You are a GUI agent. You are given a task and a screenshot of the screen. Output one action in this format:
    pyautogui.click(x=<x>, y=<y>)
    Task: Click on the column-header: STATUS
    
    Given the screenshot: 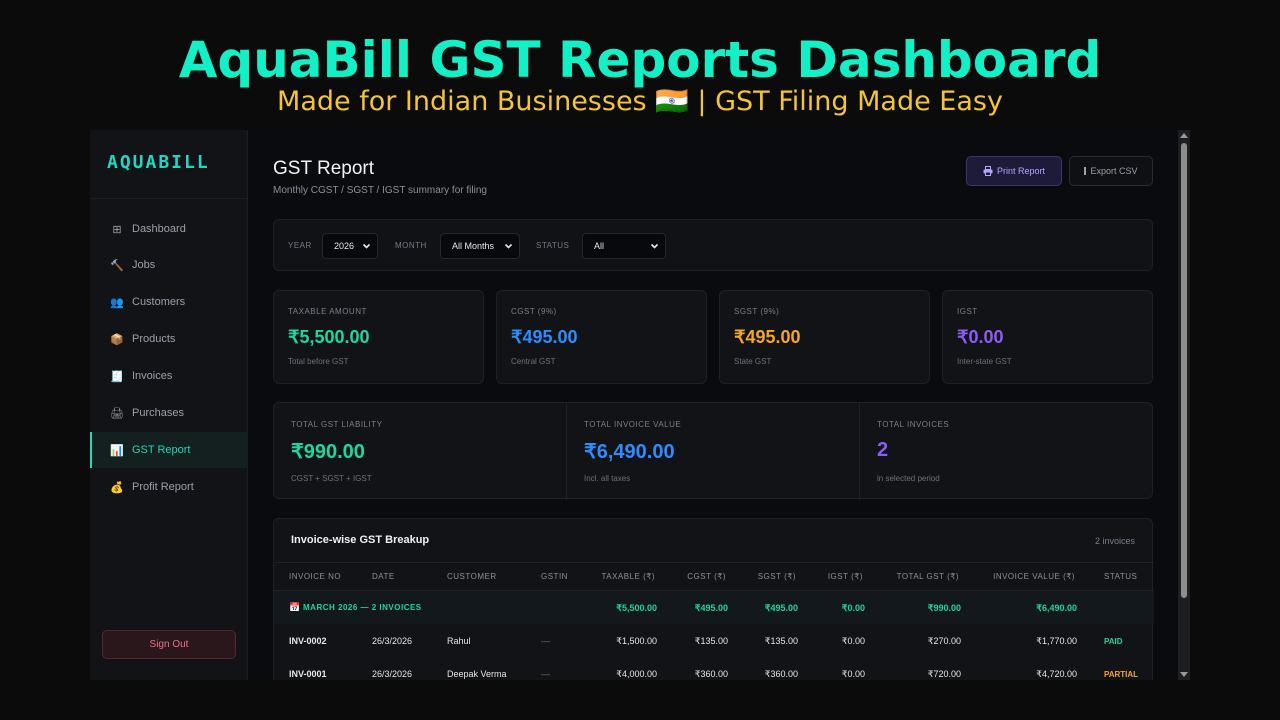 What is the action you would take?
    pyautogui.click(x=1120, y=576)
    